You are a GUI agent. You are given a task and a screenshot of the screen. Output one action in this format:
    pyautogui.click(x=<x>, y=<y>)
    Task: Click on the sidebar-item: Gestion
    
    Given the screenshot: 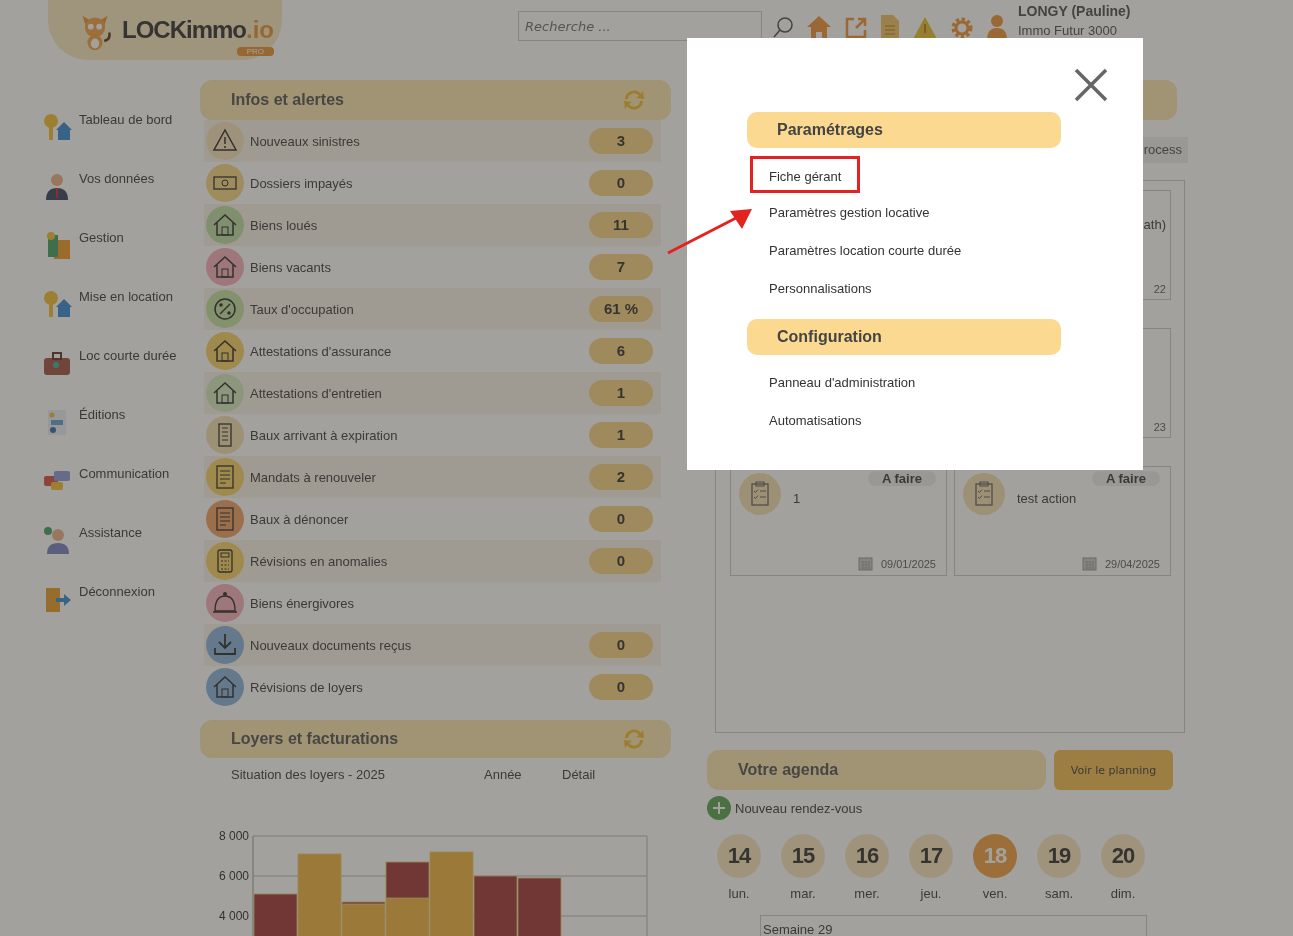 What is the action you would take?
    pyautogui.click(x=100, y=259)
    